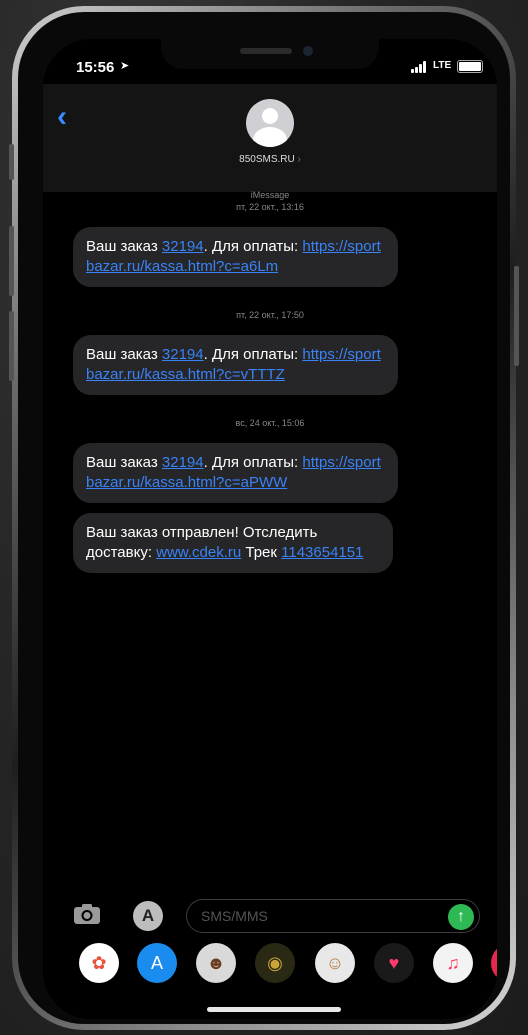 This screenshot has height=1035, width=528. I want to click on earpiece-speaker, so click(266, 51).